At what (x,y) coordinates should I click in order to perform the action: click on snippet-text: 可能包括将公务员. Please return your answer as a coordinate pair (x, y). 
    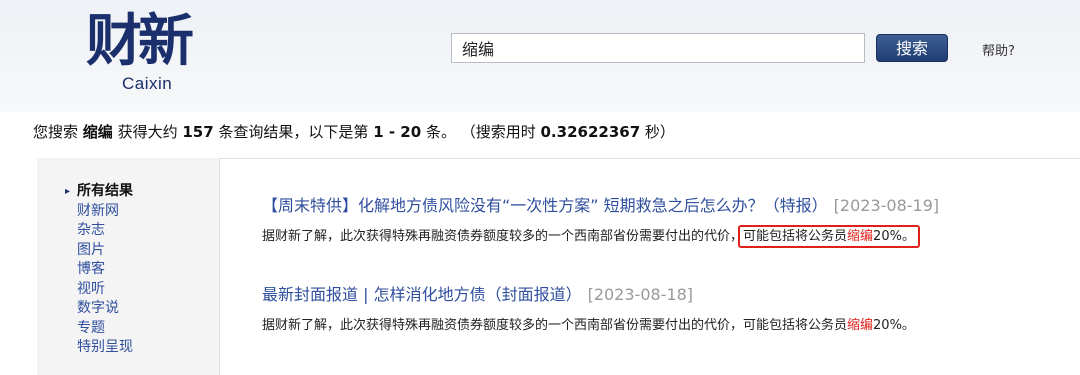
    Looking at the image, I should click on (795, 236).